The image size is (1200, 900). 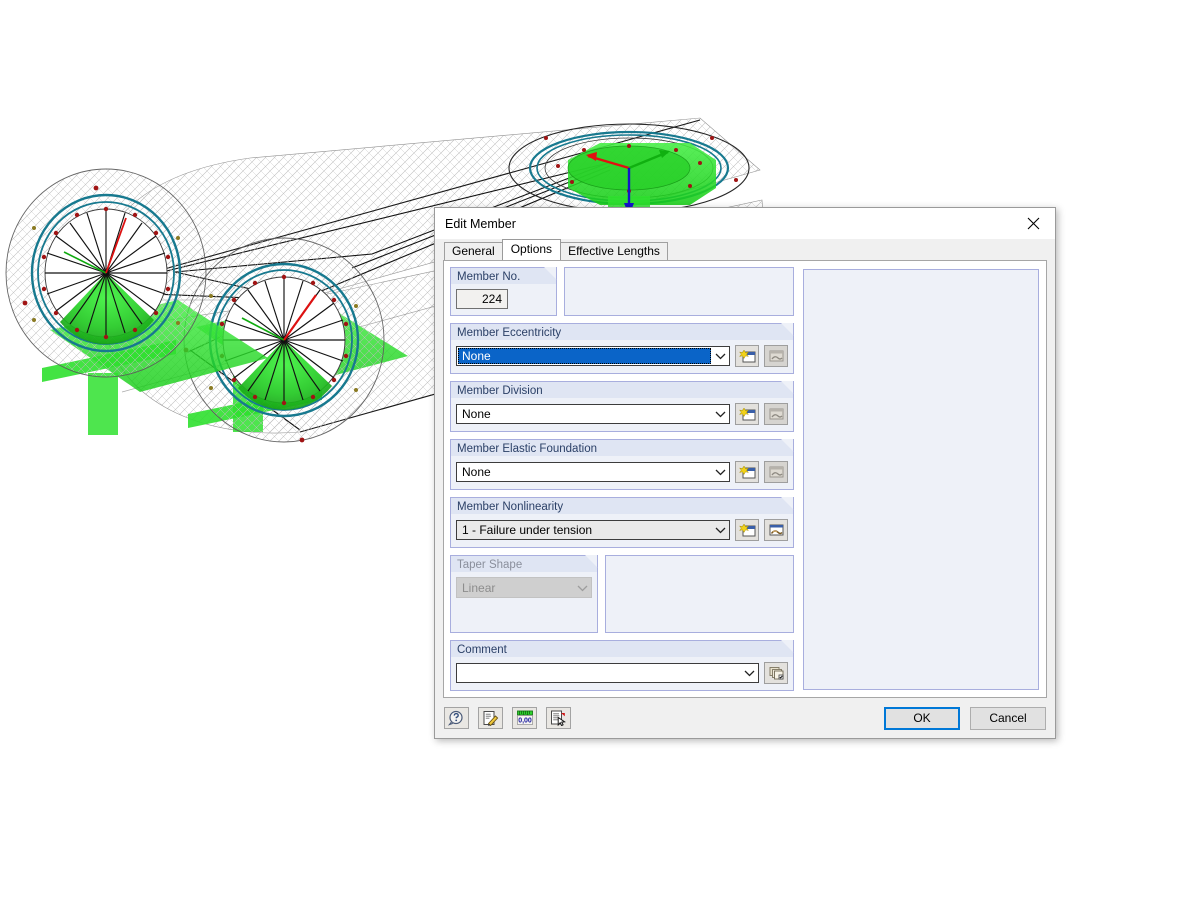 What do you see at coordinates (922, 718) in the screenshot?
I see `ok-button: OK` at bounding box center [922, 718].